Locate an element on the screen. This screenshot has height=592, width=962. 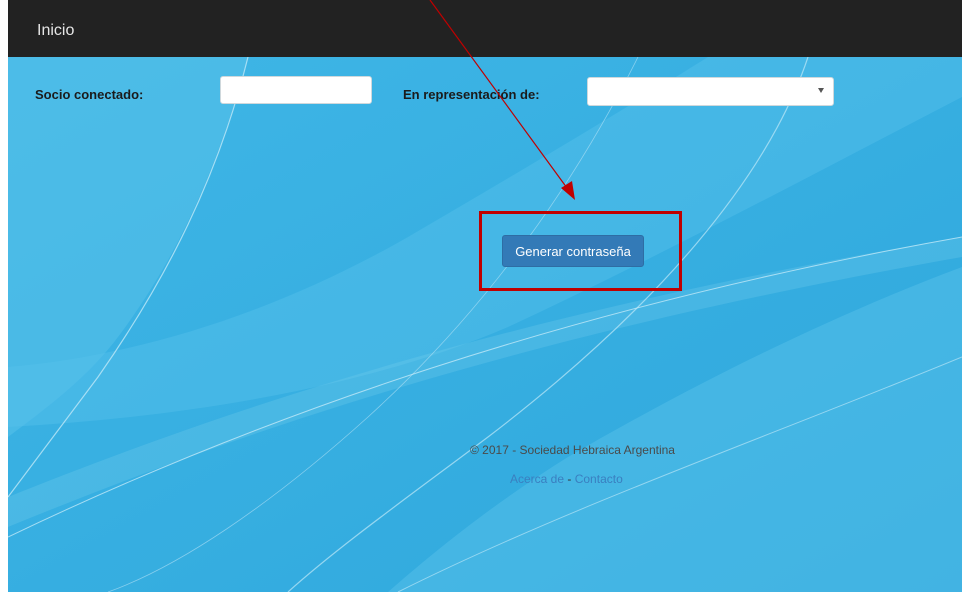
socio-conectado-label: Socio conectado: is located at coordinates (89, 94).